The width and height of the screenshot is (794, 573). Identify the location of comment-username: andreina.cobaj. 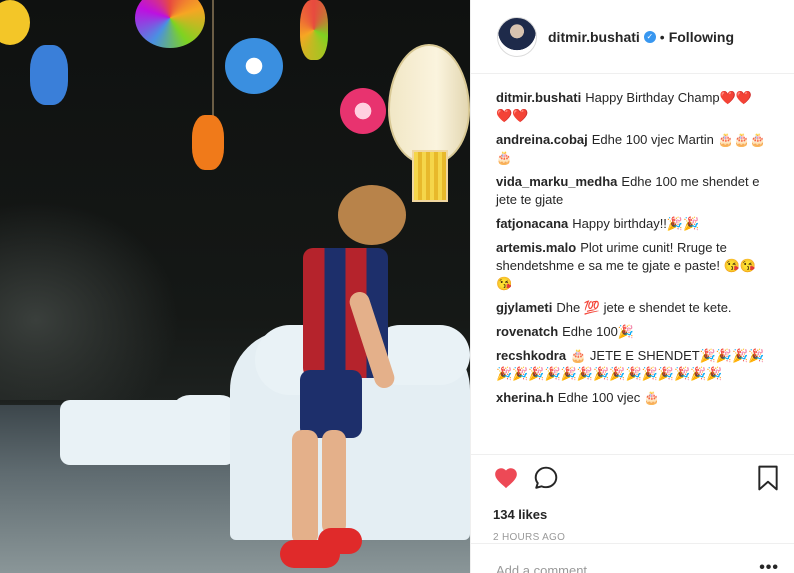
(542, 139).